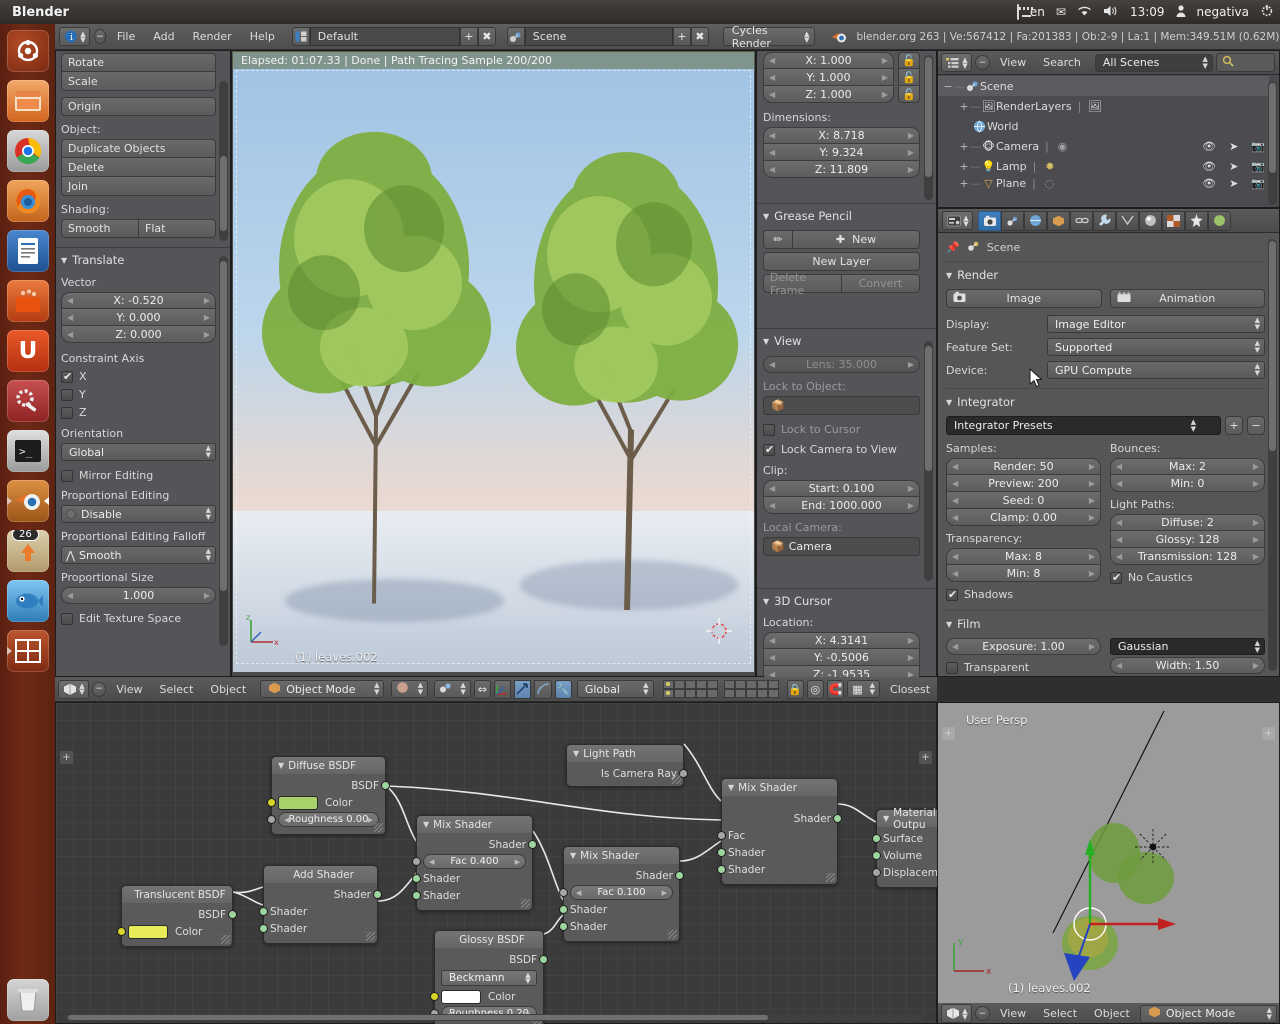  Describe the element at coordinates (1035, 220) in the screenshot. I see `properties-tab-world` at that location.